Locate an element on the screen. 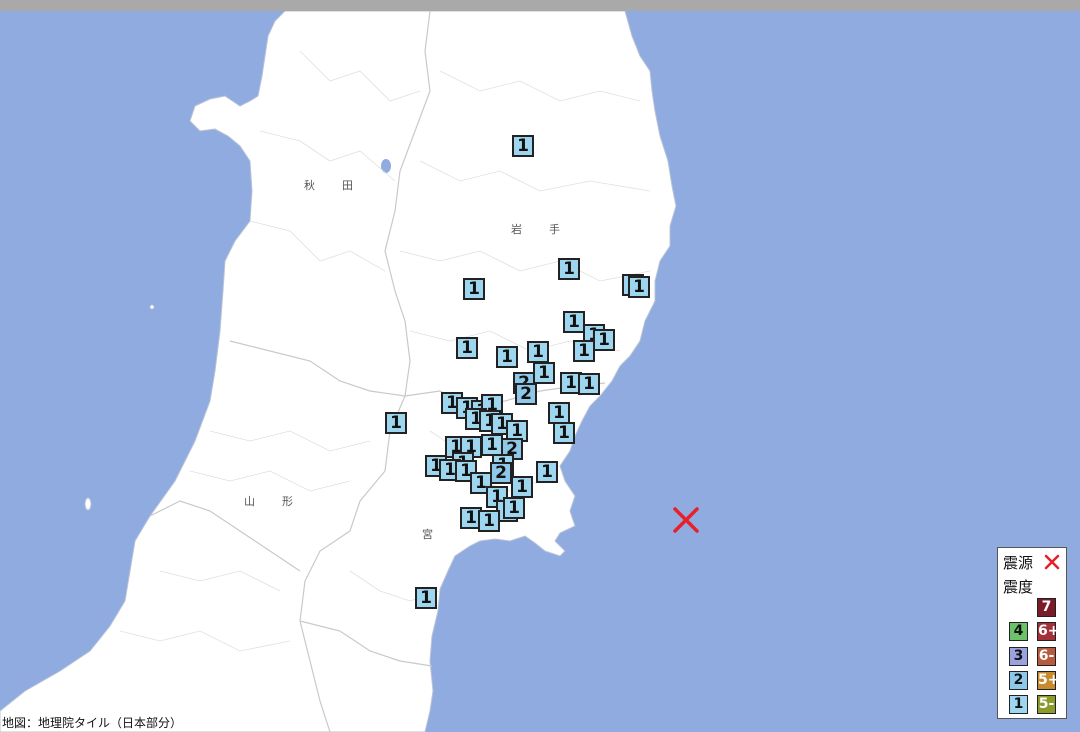  pref-label-akita-1: 秋 is located at coordinates (309, 185).